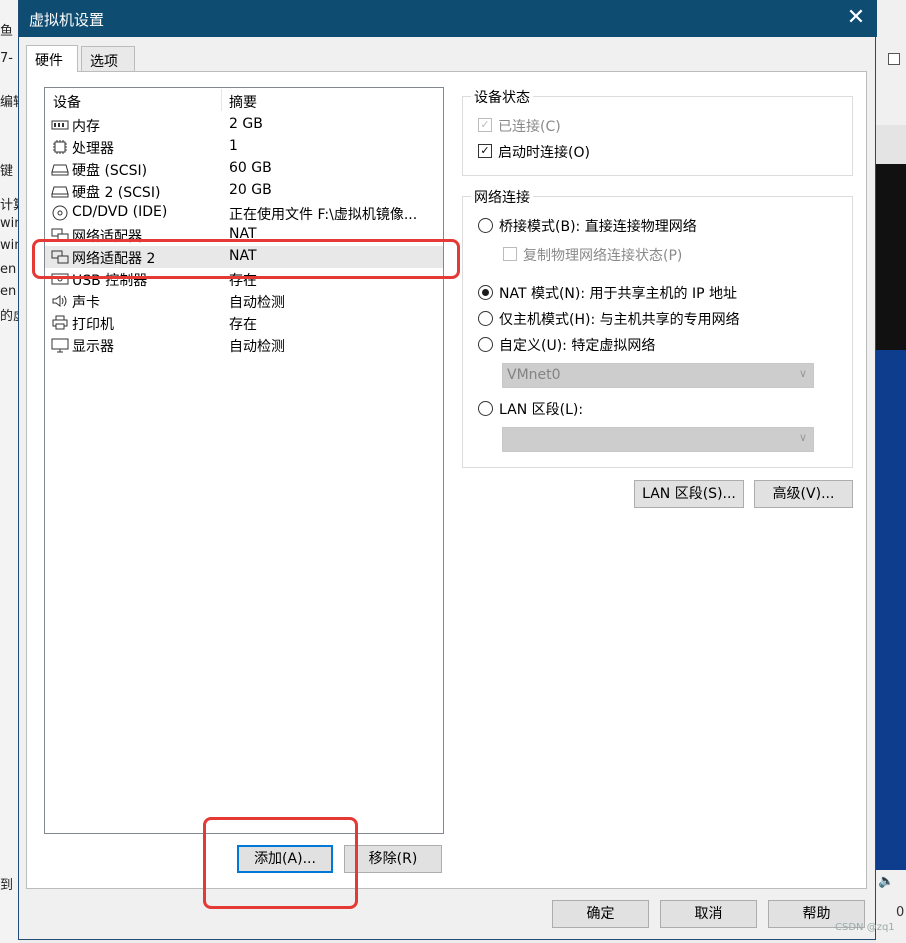 This screenshot has width=906, height=943. I want to click on bg-checkbox, so click(894, 59).